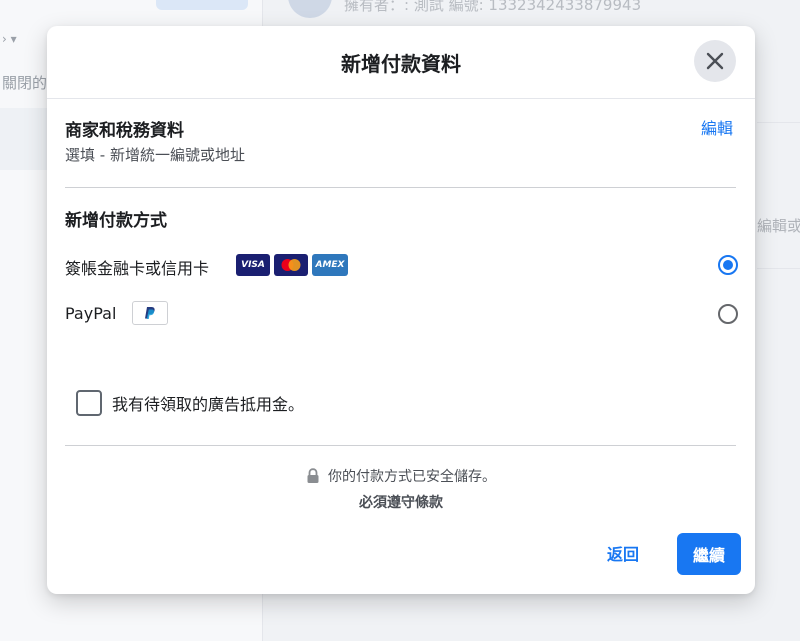  I want to click on terms-link: 必須遵守條款, so click(401, 502).